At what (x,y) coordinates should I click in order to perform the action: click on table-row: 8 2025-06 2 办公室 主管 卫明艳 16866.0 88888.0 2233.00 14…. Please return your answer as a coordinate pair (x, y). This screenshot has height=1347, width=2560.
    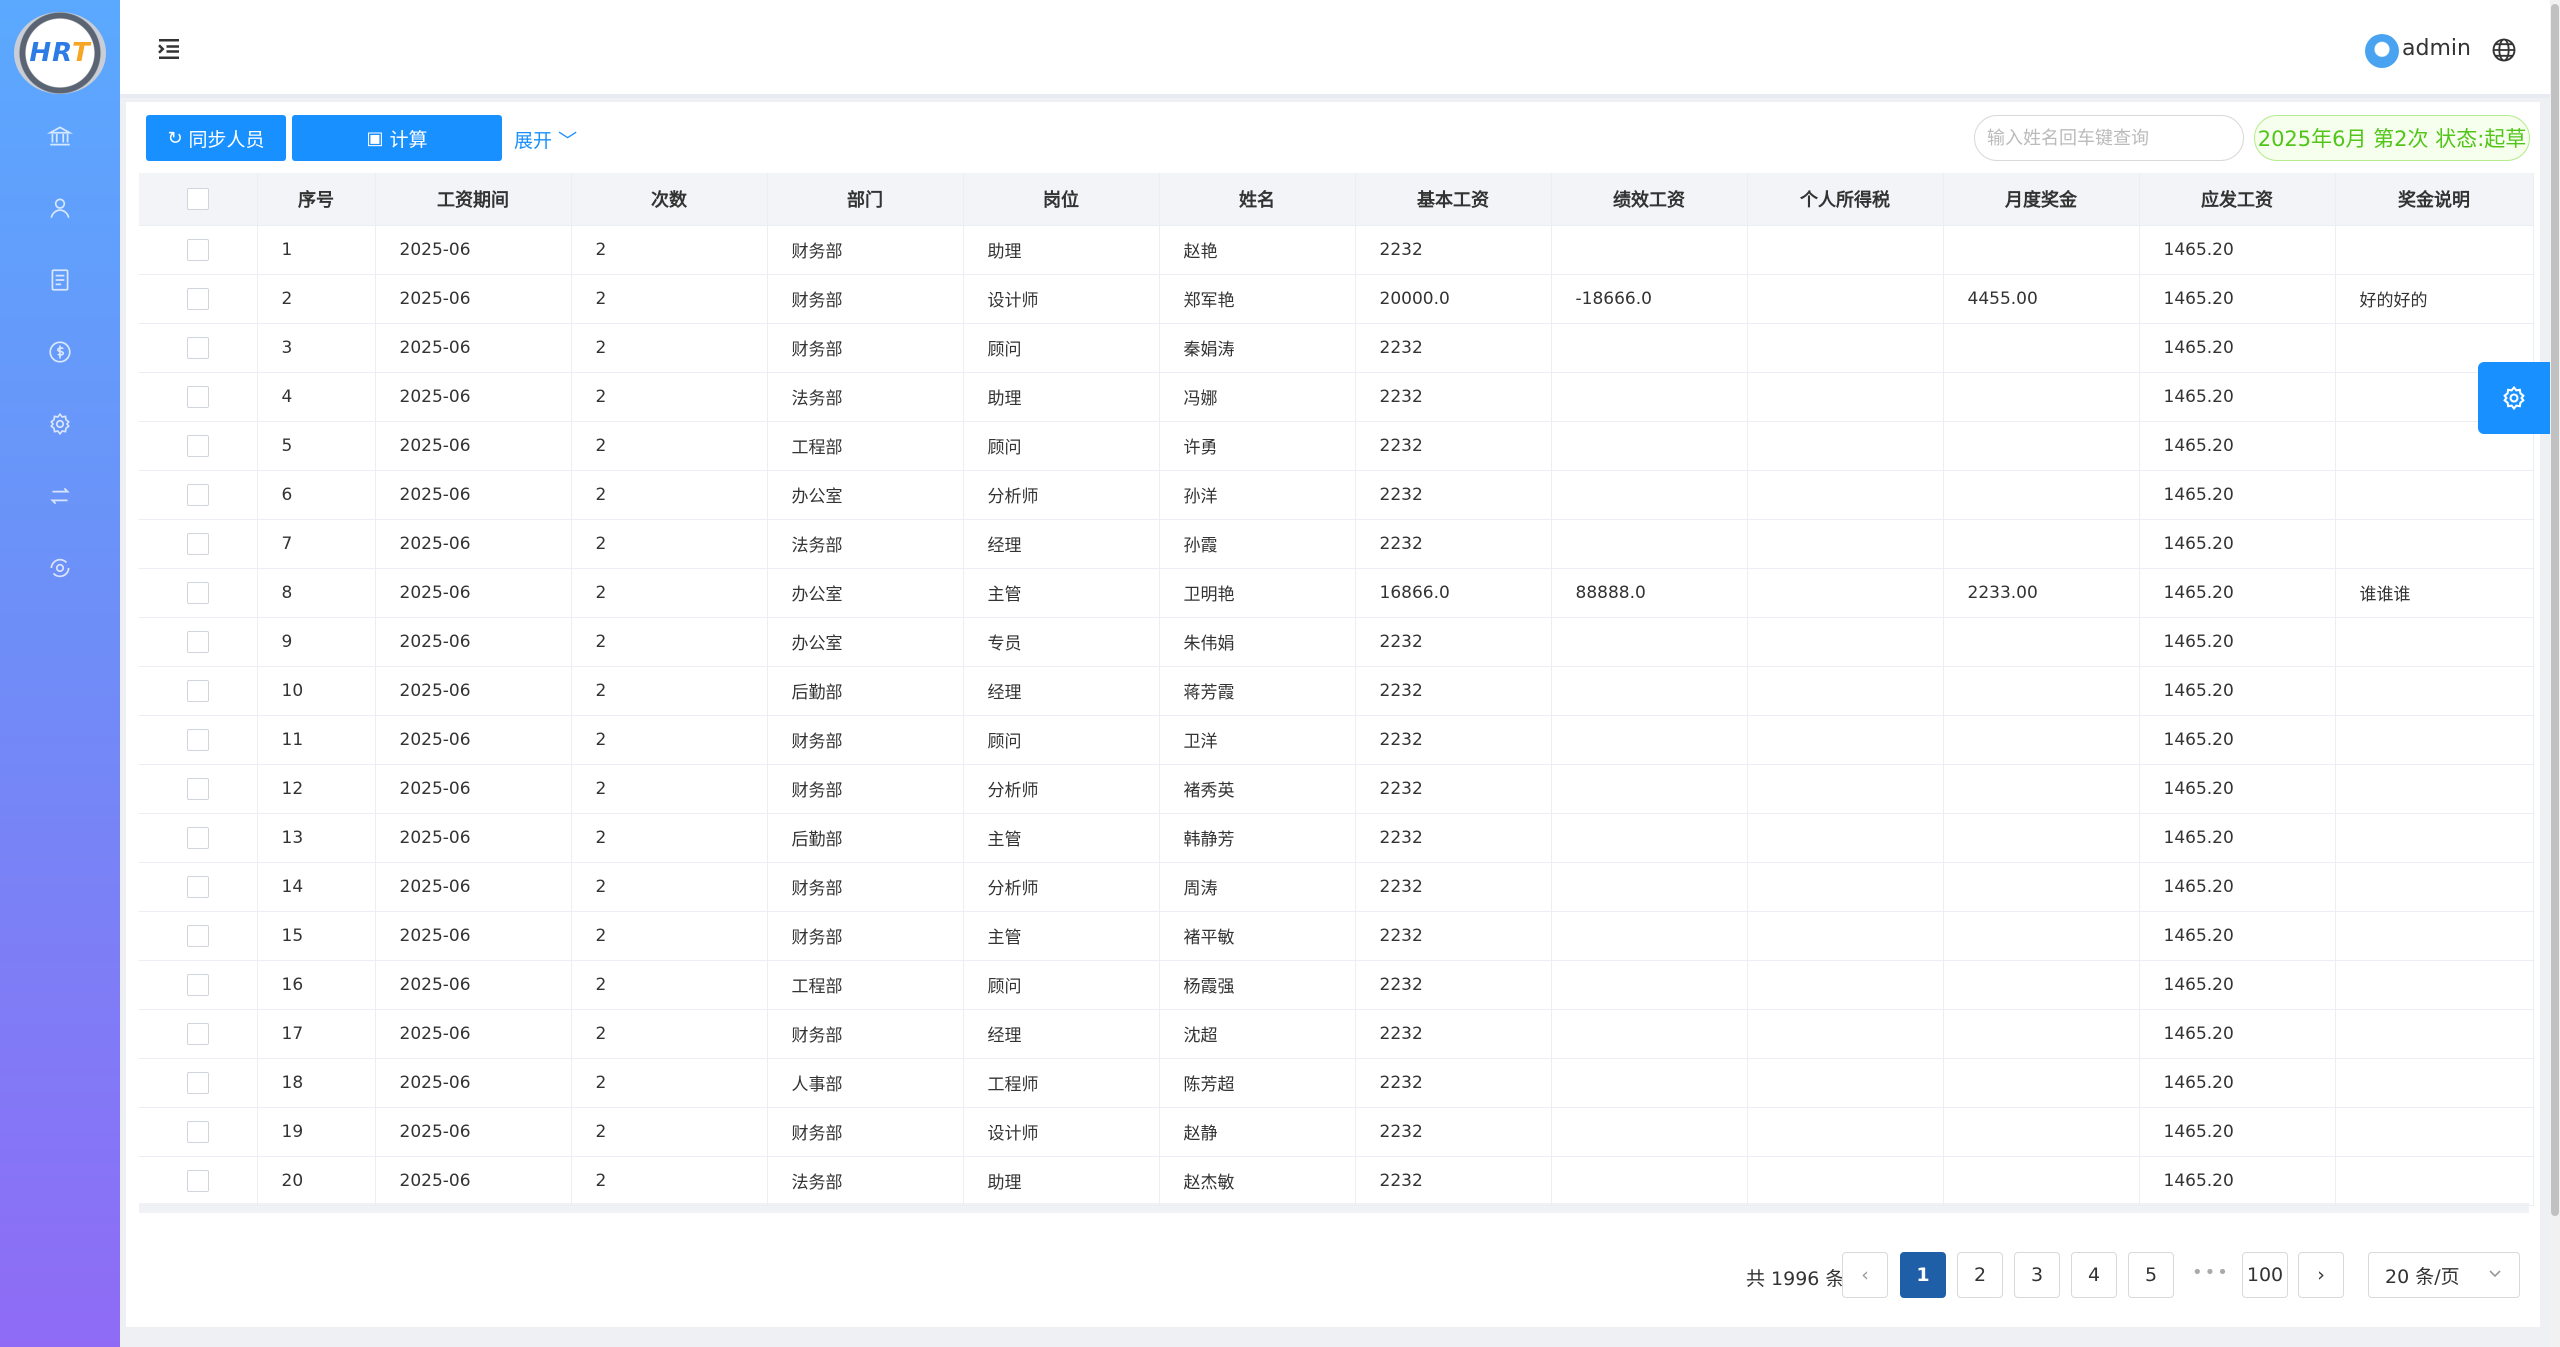
    Looking at the image, I should click on (1336, 593).